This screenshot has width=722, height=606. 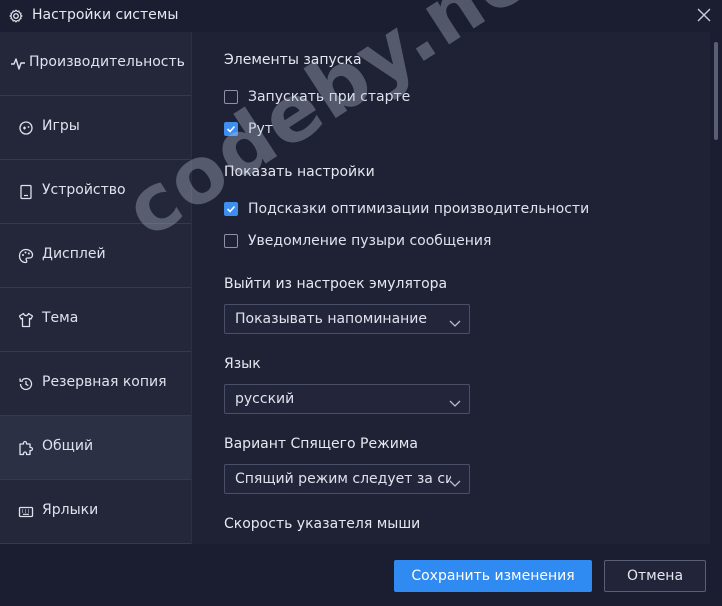 I want to click on sidebar-item-label: Тема, so click(x=60, y=318).